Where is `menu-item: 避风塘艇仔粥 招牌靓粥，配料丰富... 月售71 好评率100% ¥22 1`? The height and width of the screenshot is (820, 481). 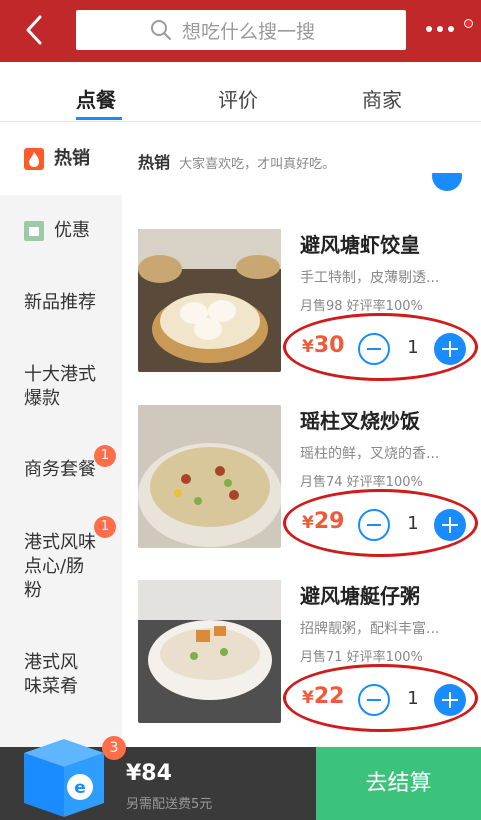
menu-item: 避风塘艇仔粥 招牌靓粥，配料丰富... 月售71 好评率100% ¥22 1 is located at coordinates (308, 656).